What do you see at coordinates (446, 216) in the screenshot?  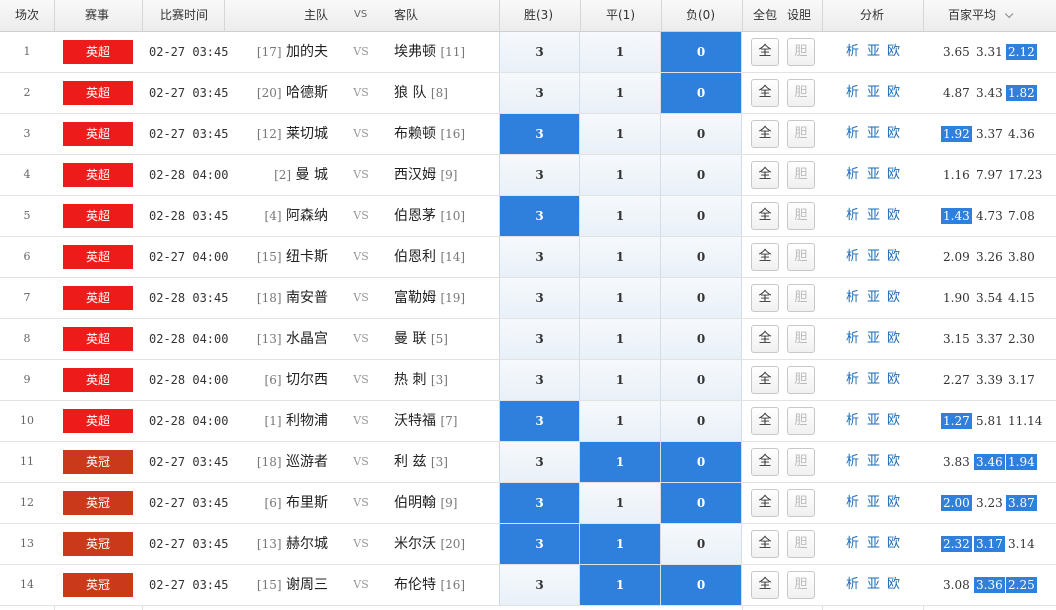 I see `away-team: 伯恩茅 [10]` at bounding box center [446, 216].